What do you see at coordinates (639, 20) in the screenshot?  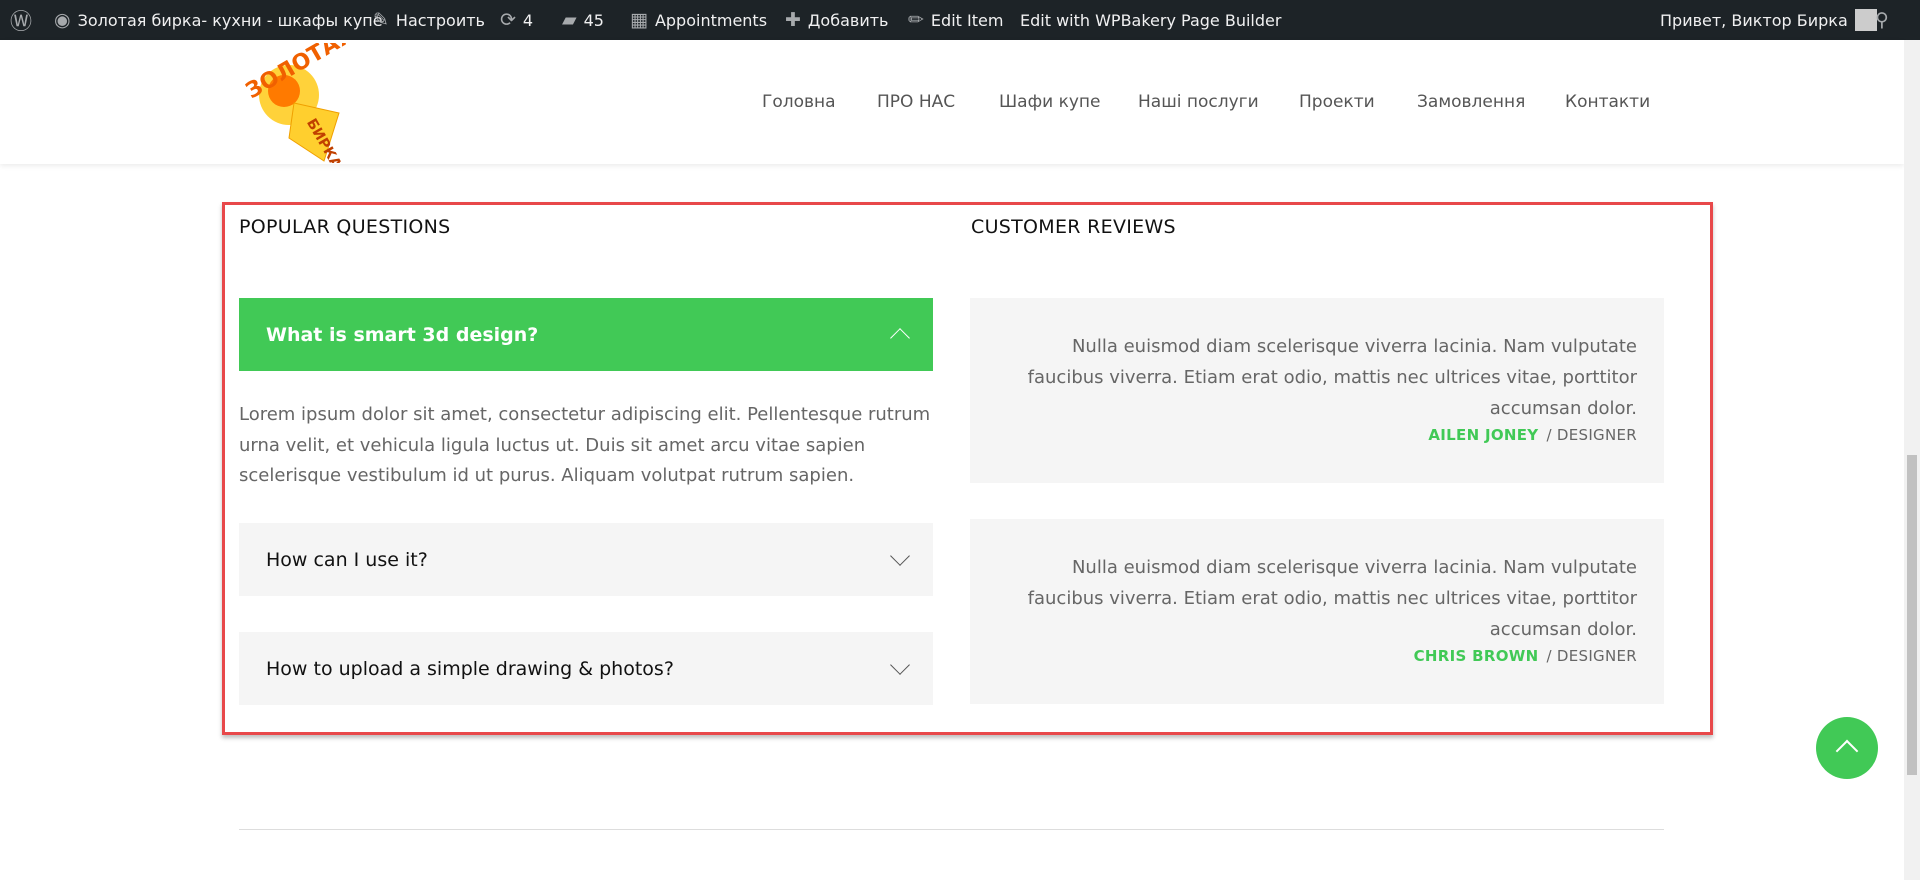 I see `calendar-icon: ▦` at bounding box center [639, 20].